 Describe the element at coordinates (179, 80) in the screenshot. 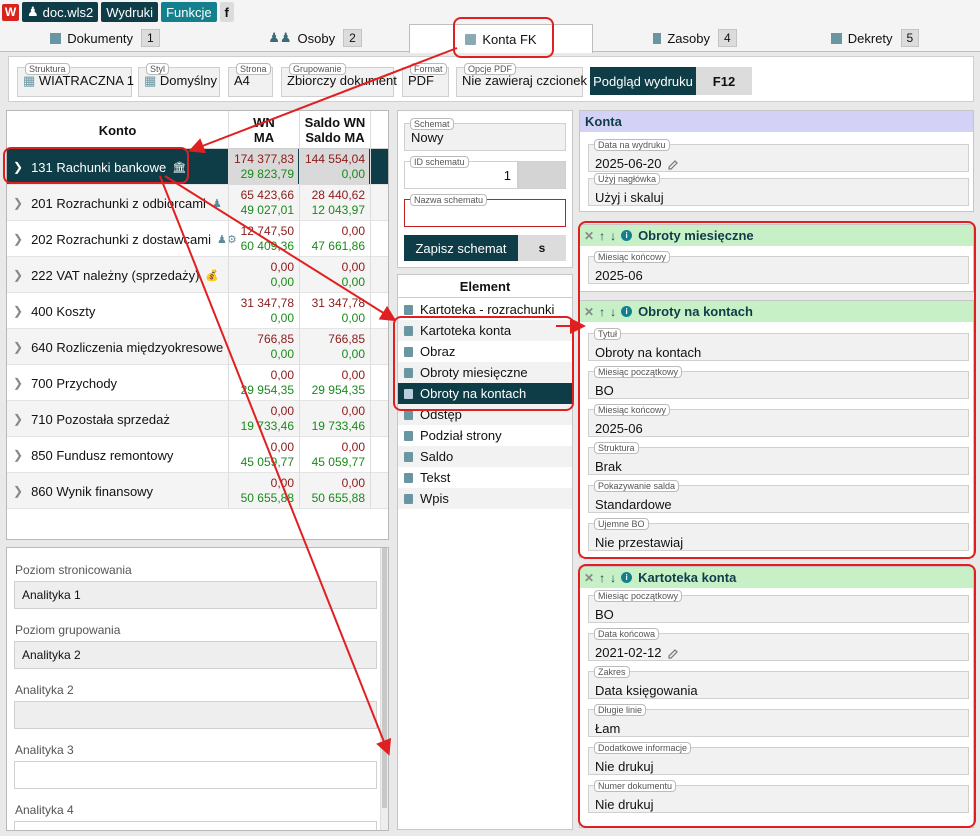

I see `styl-select: Styl ▦ Domyślny` at that location.